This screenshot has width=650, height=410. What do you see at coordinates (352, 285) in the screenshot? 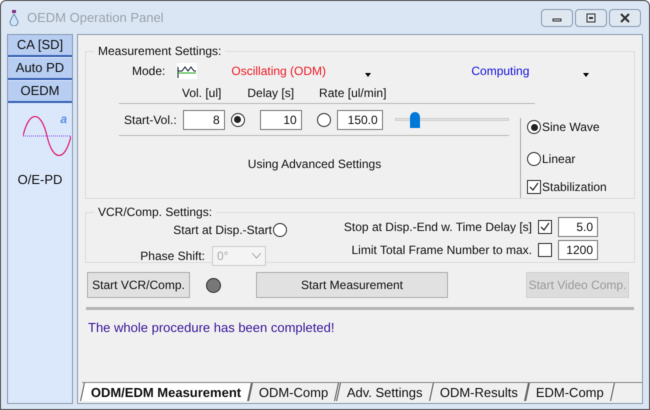
I see `action-button: Start Measurement` at bounding box center [352, 285].